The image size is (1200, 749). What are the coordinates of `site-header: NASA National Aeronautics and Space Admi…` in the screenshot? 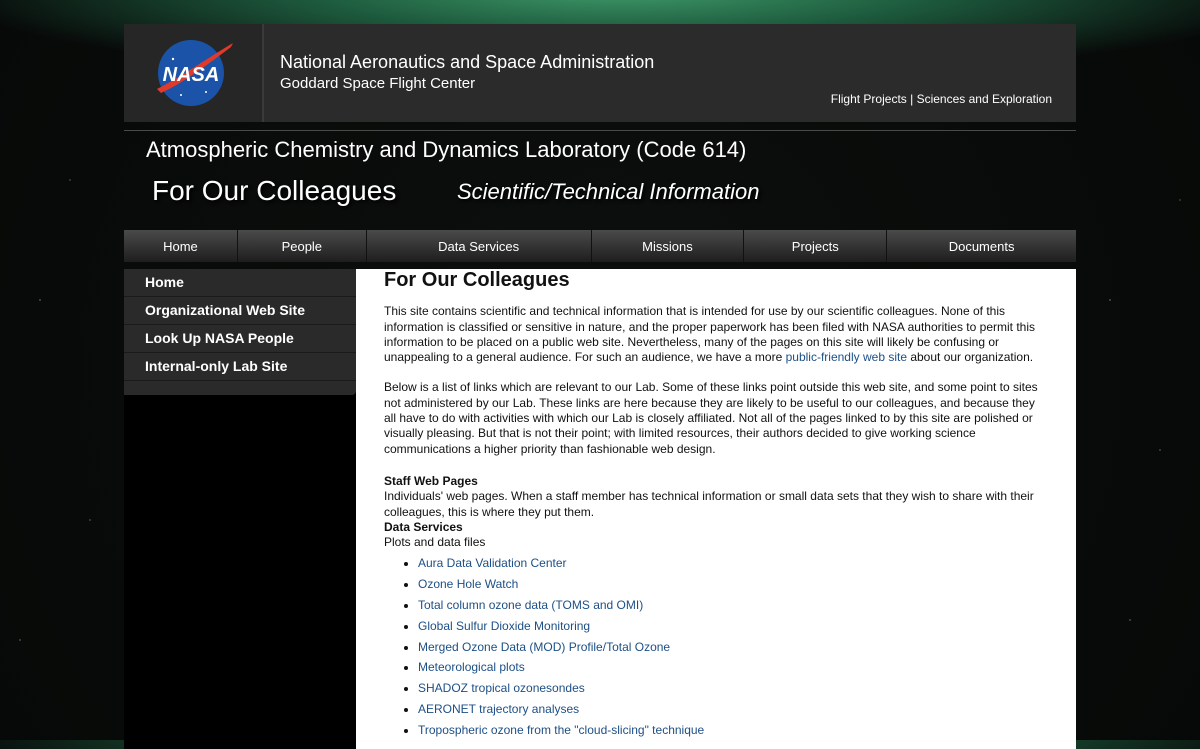 It's located at (600, 73).